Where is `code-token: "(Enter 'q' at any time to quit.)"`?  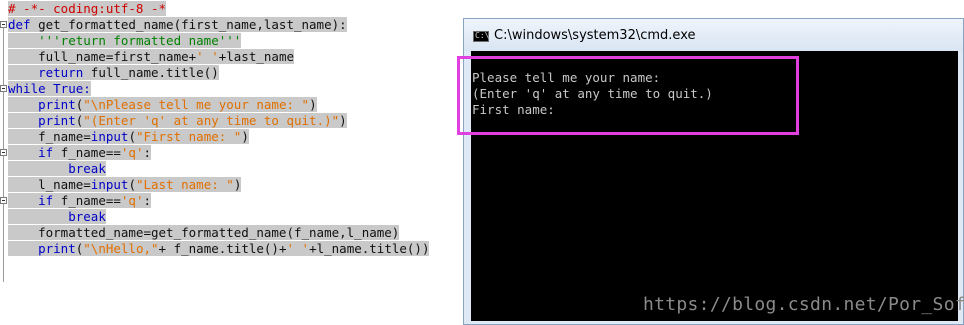 code-token: "(Enter 'q' at any time to quit.)" is located at coordinates (211, 120).